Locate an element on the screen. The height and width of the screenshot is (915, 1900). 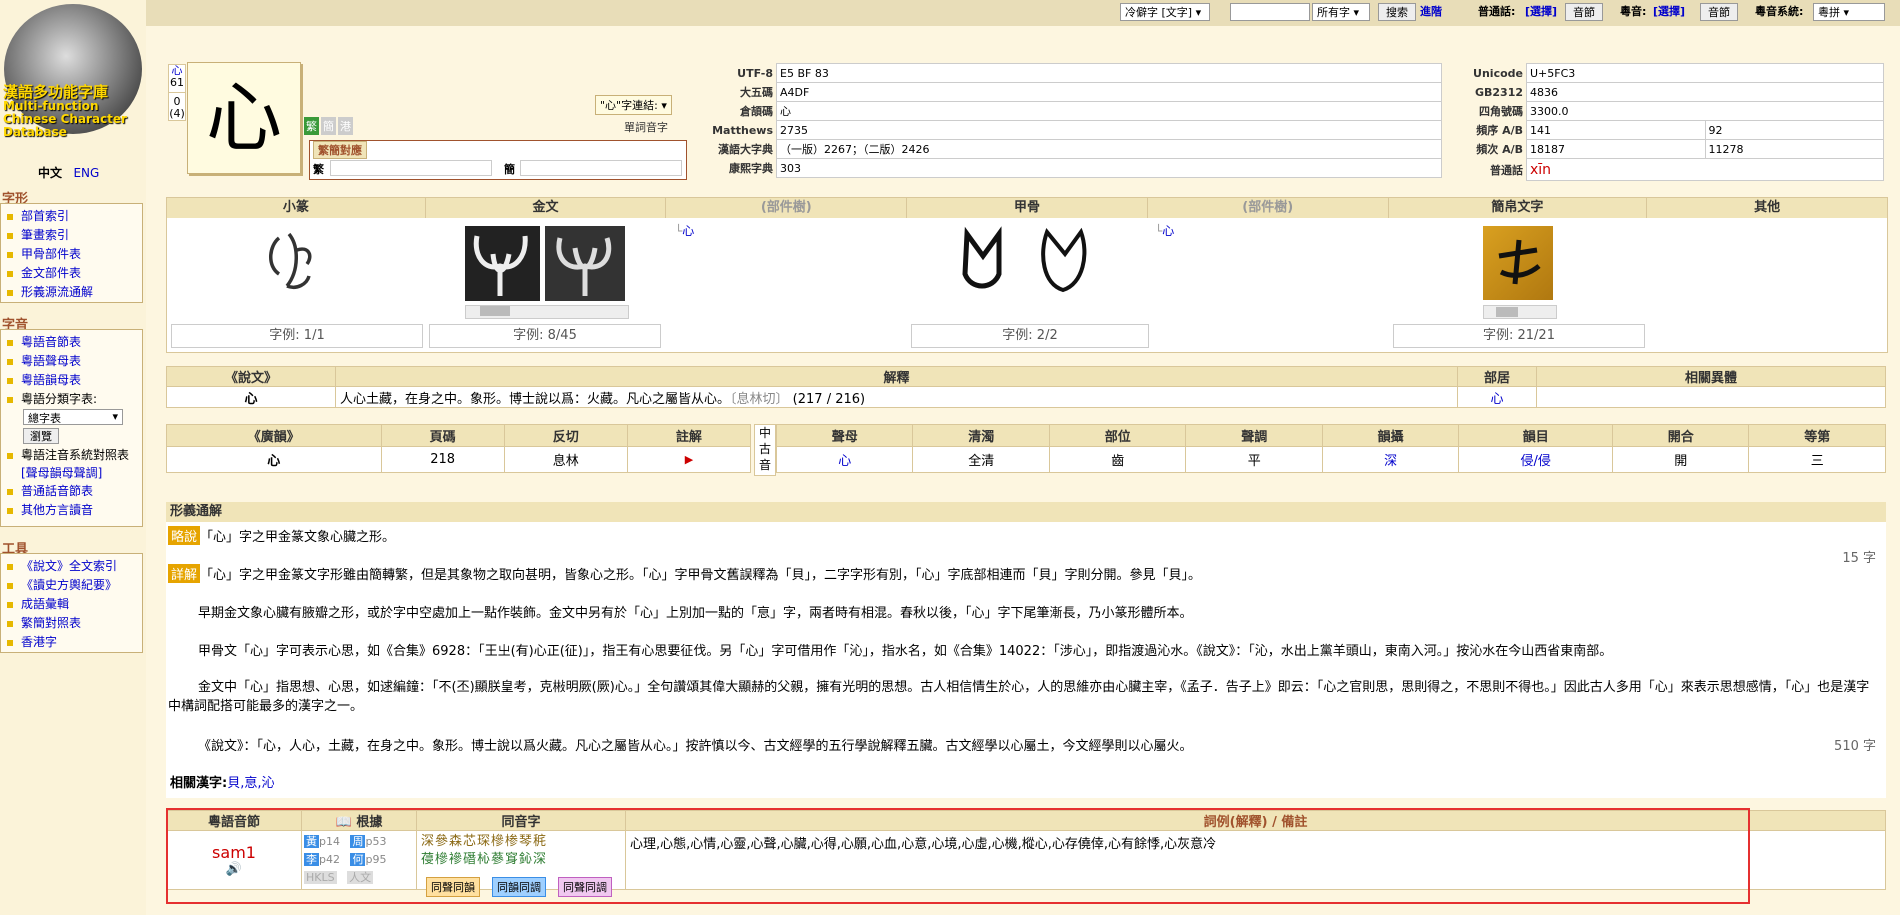
sidebar-item-label: 粵語韻母表 is located at coordinates (51, 380).